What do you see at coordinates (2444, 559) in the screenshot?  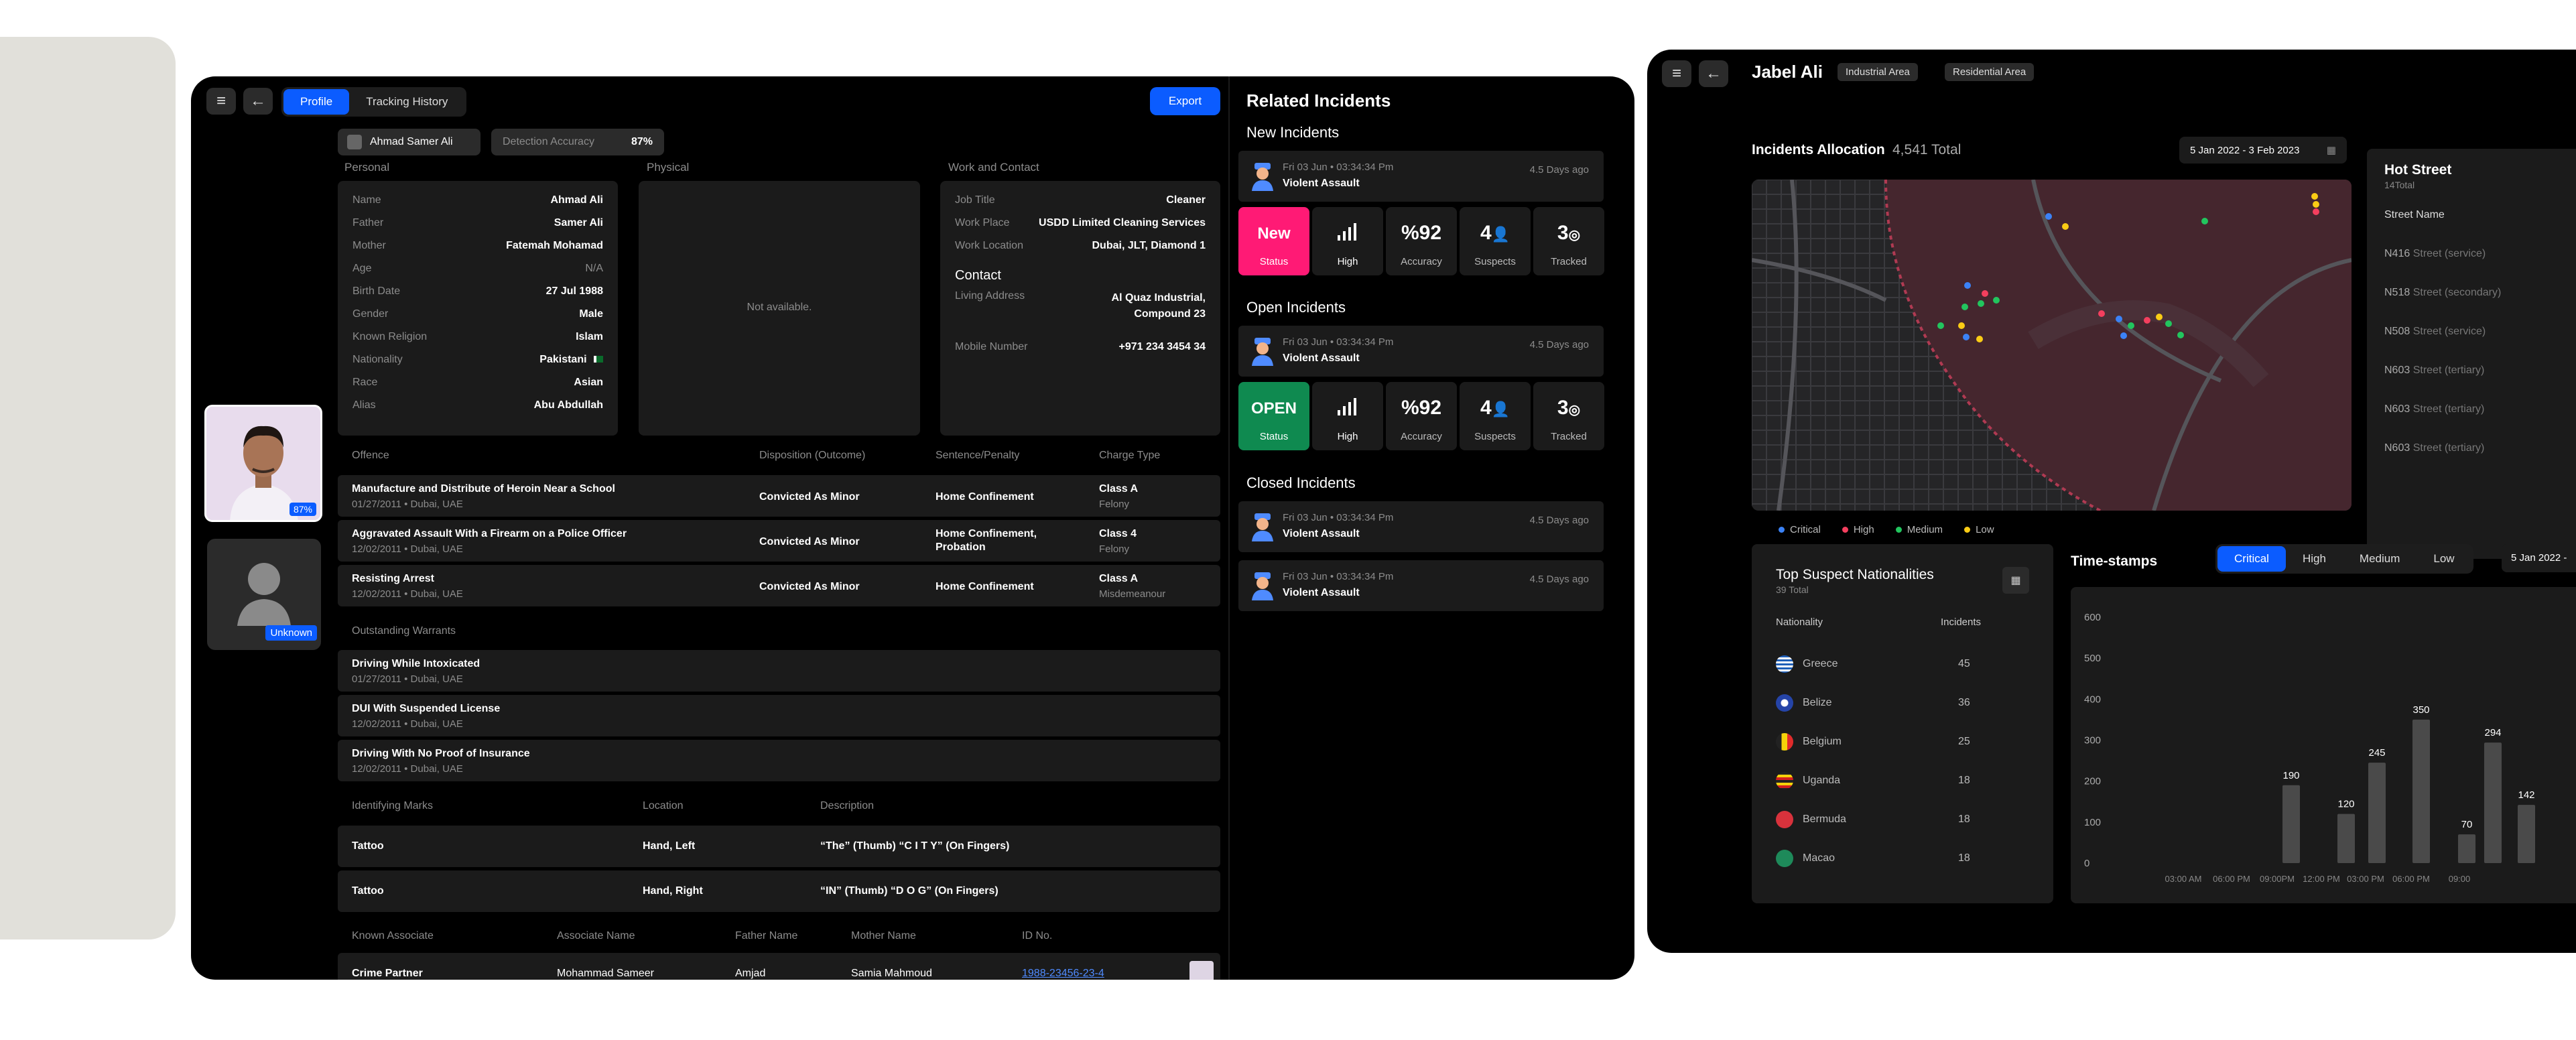 I see `tab-low: Low` at bounding box center [2444, 559].